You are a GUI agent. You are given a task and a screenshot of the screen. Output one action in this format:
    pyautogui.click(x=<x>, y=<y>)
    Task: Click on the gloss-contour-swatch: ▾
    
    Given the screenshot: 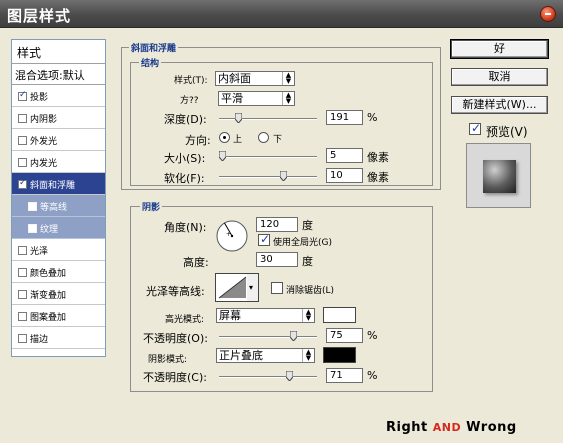 What is the action you would take?
    pyautogui.click(x=237, y=287)
    